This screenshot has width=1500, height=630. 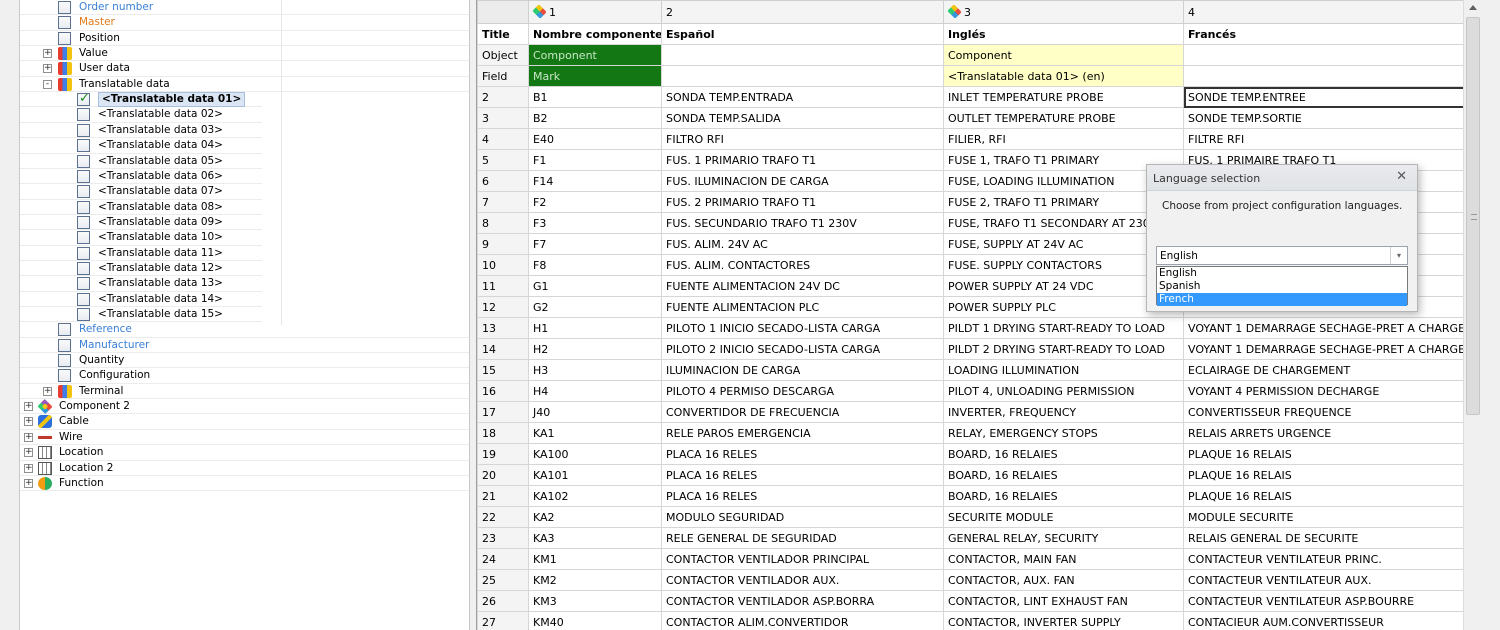 I want to click on tree-item: + Wire, so click(x=244, y=438).